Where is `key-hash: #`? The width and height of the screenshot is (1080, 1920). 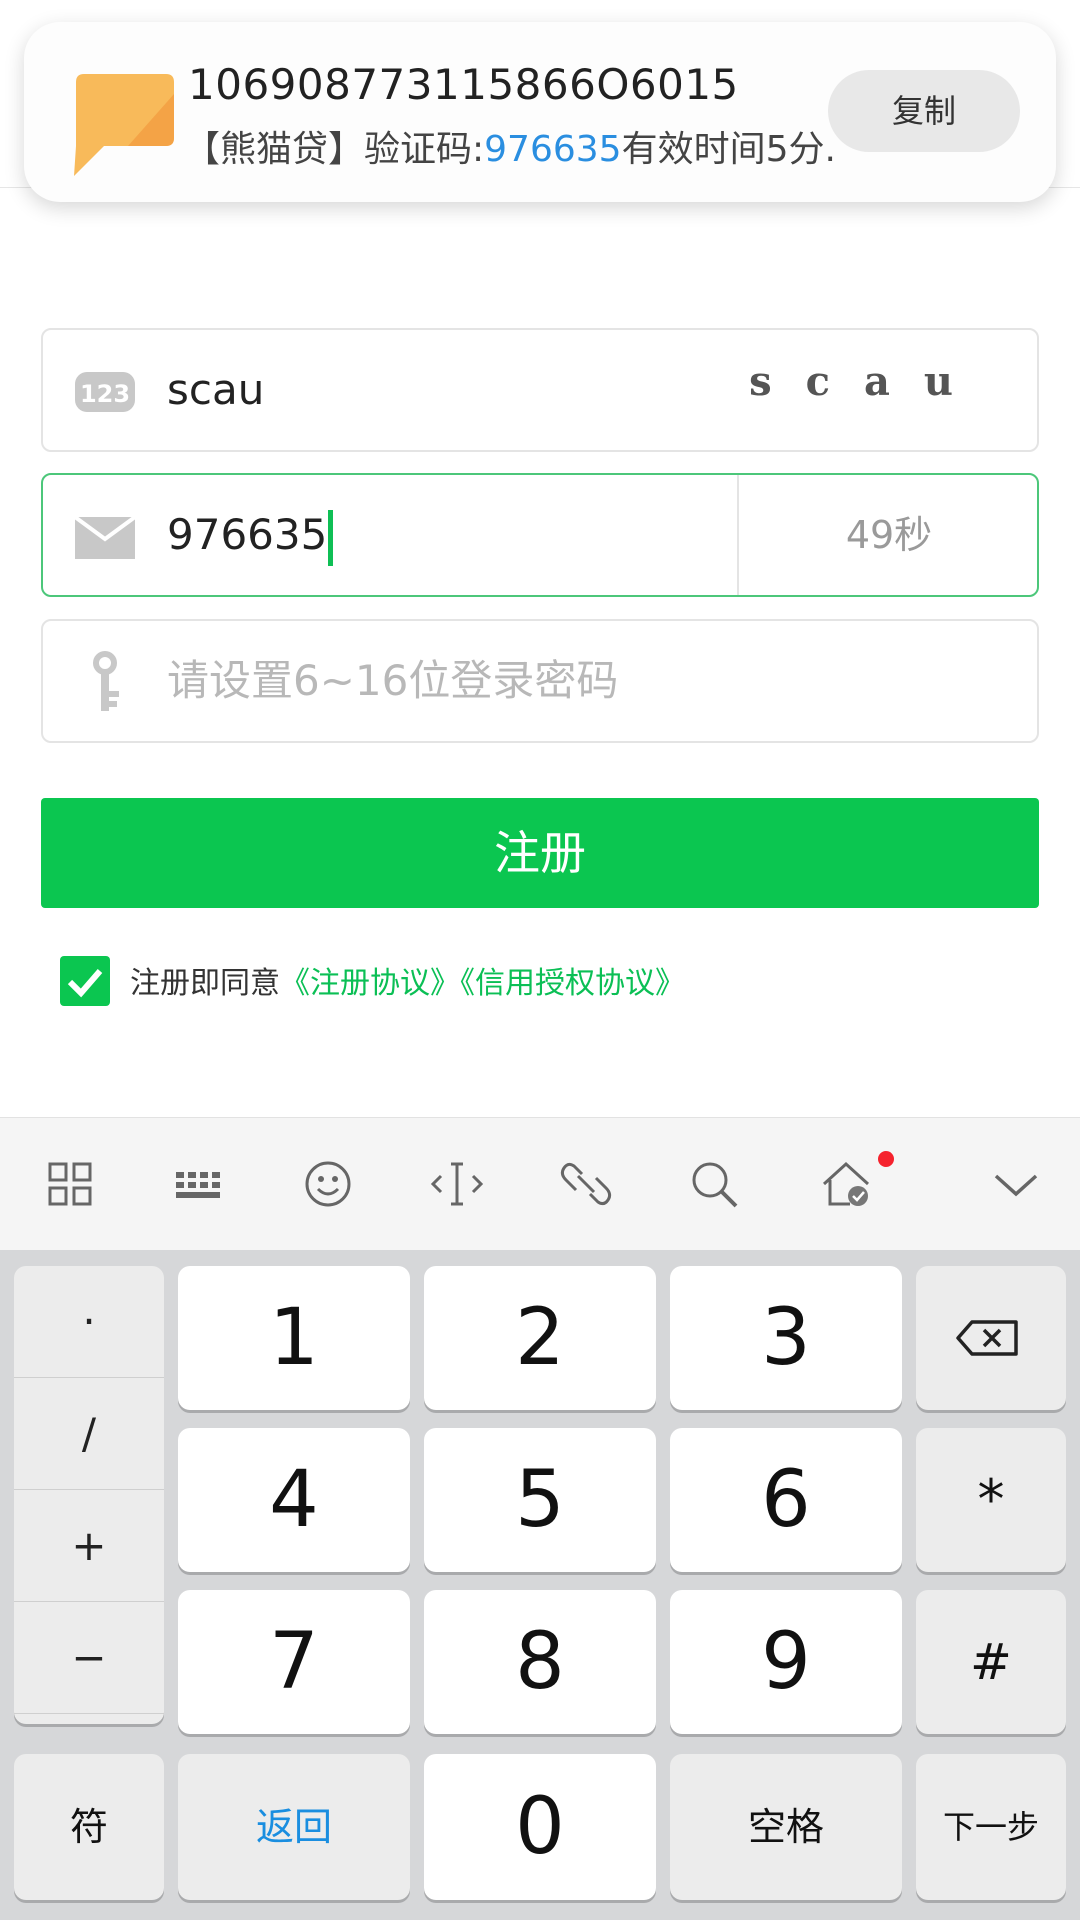 key-hash: # is located at coordinates (991, 1662).